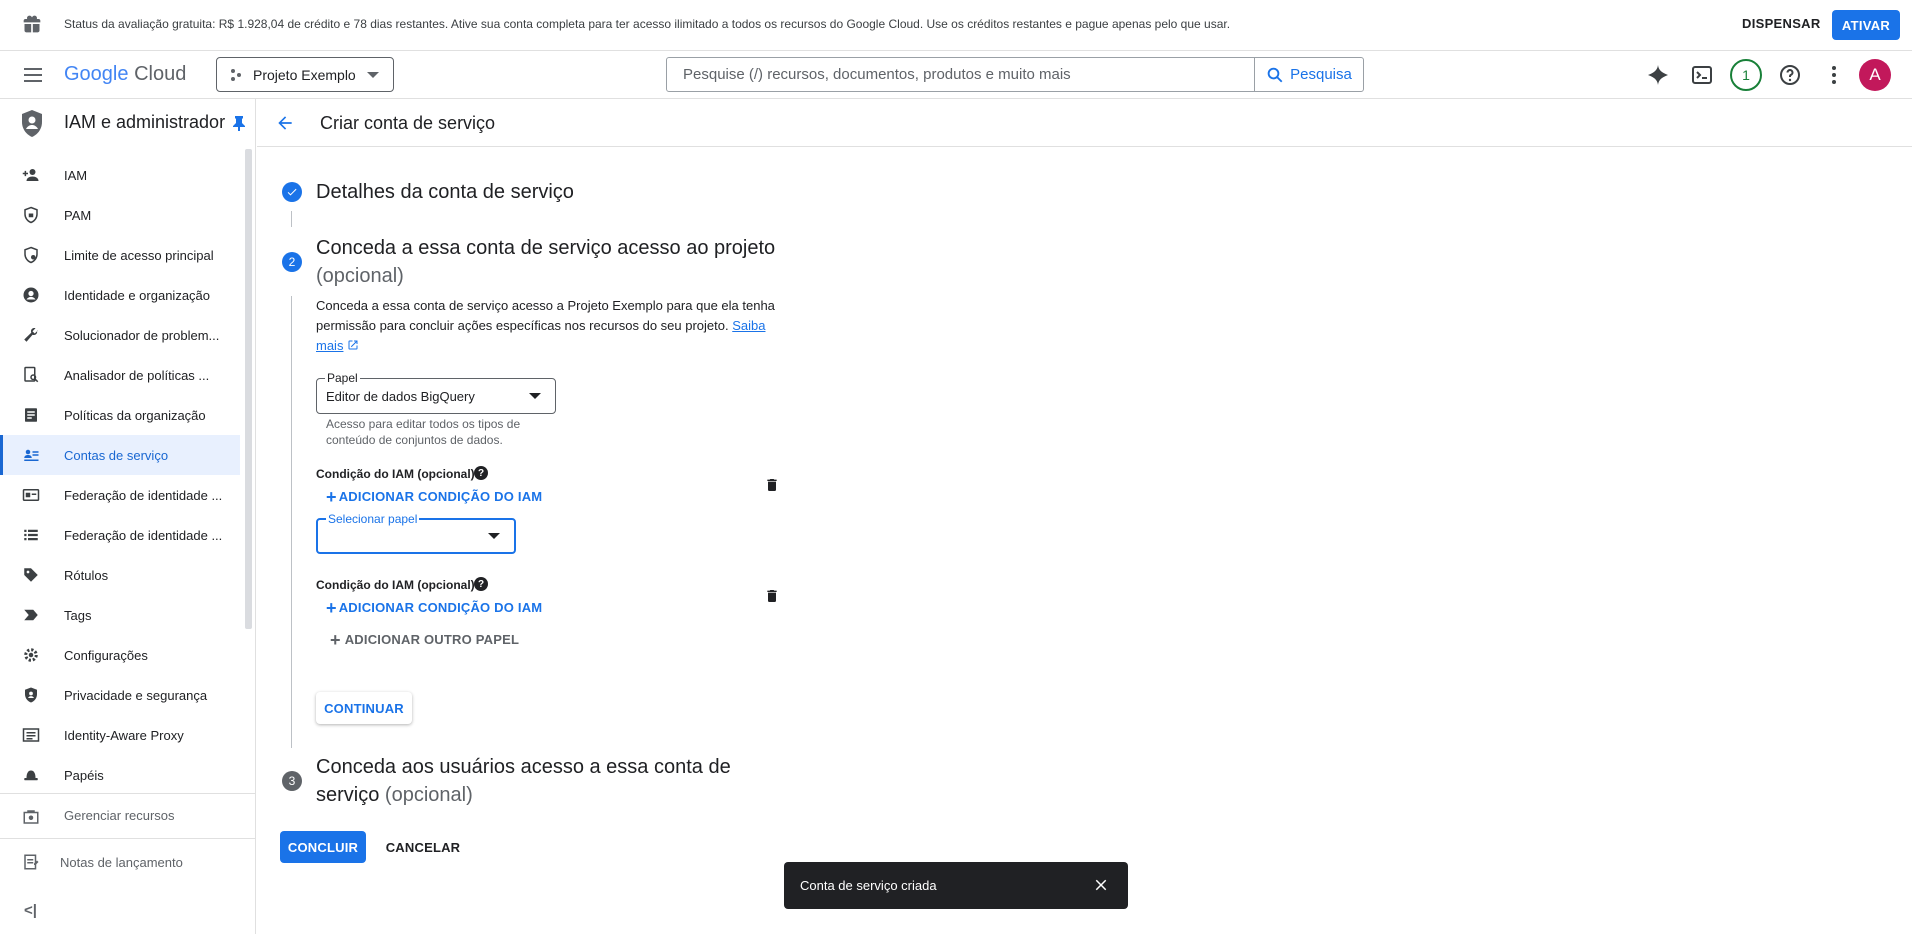 The image size is (1912, 934). I want to click on add-another-role-button: + ADICIONAR OUTRO PAPEL, so click(424, 640).